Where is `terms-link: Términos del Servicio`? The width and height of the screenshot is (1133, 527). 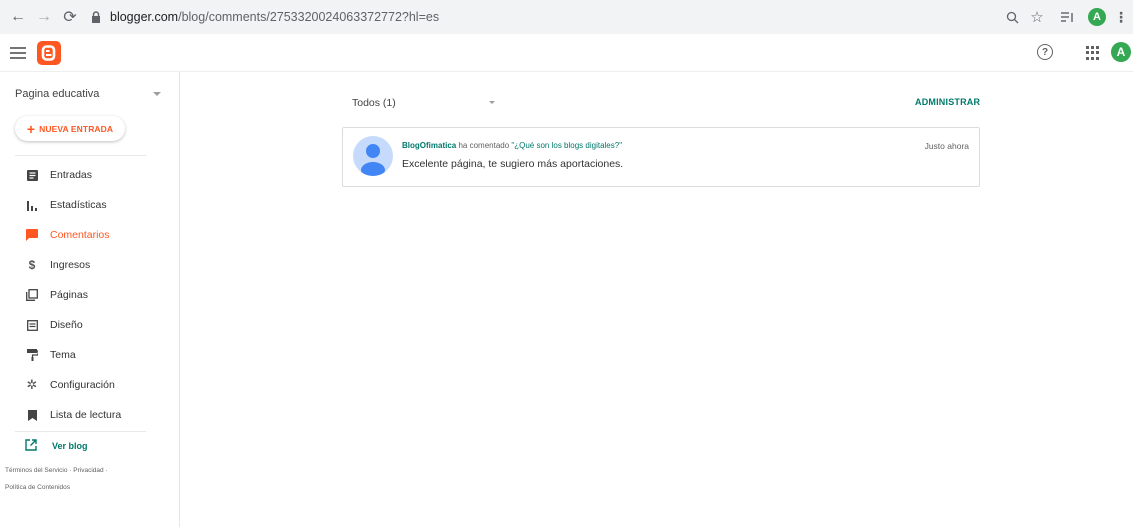 terms-link: Términos del Servicio is located at coordinates (36, 470).